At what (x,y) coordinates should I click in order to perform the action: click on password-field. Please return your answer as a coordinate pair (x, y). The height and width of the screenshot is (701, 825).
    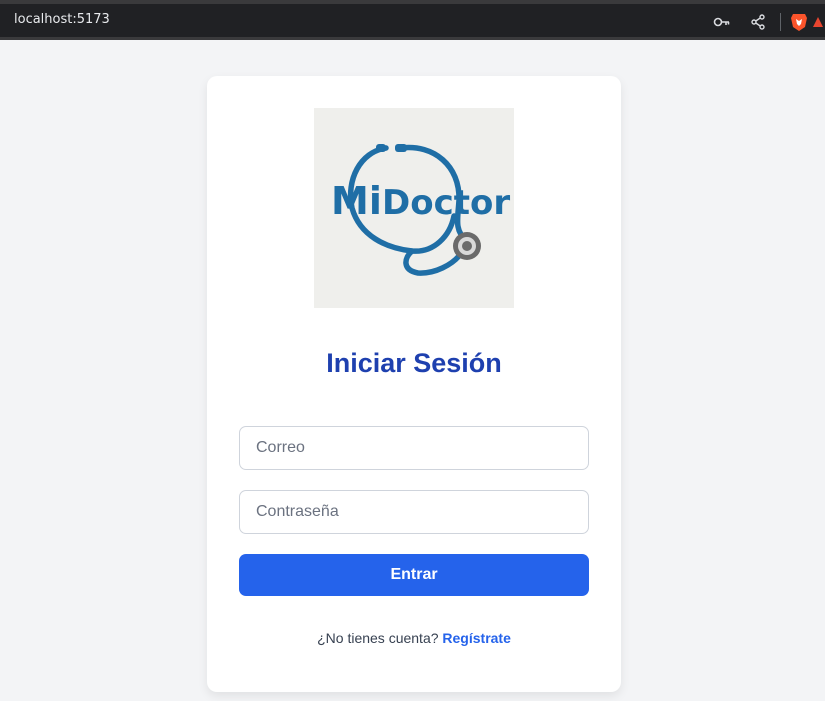
    Looking at the image, I should click on (414, 512).